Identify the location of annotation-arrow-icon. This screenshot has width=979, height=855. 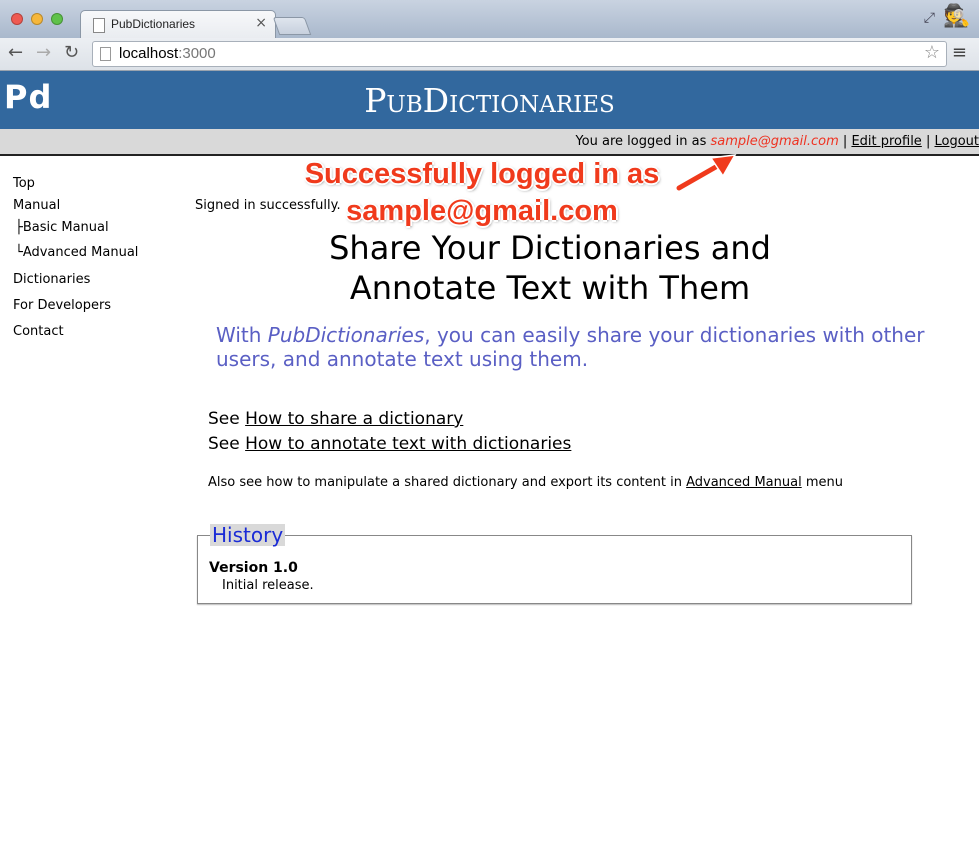
(706, 173).